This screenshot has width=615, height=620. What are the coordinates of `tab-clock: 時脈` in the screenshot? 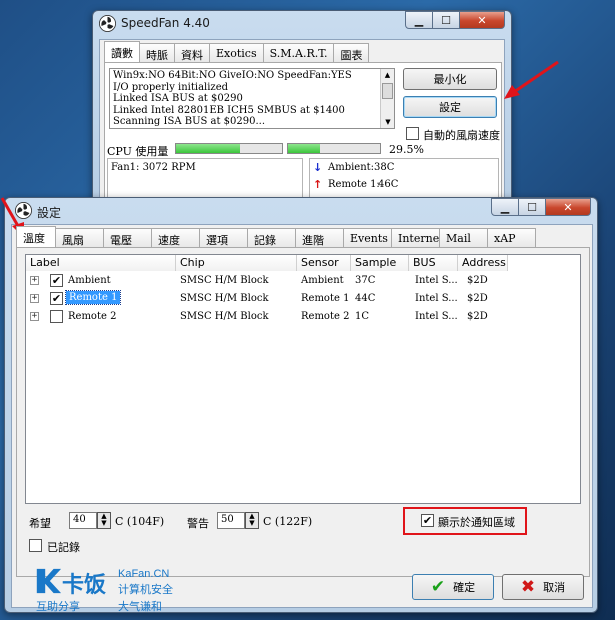 It's located at (157, 52).